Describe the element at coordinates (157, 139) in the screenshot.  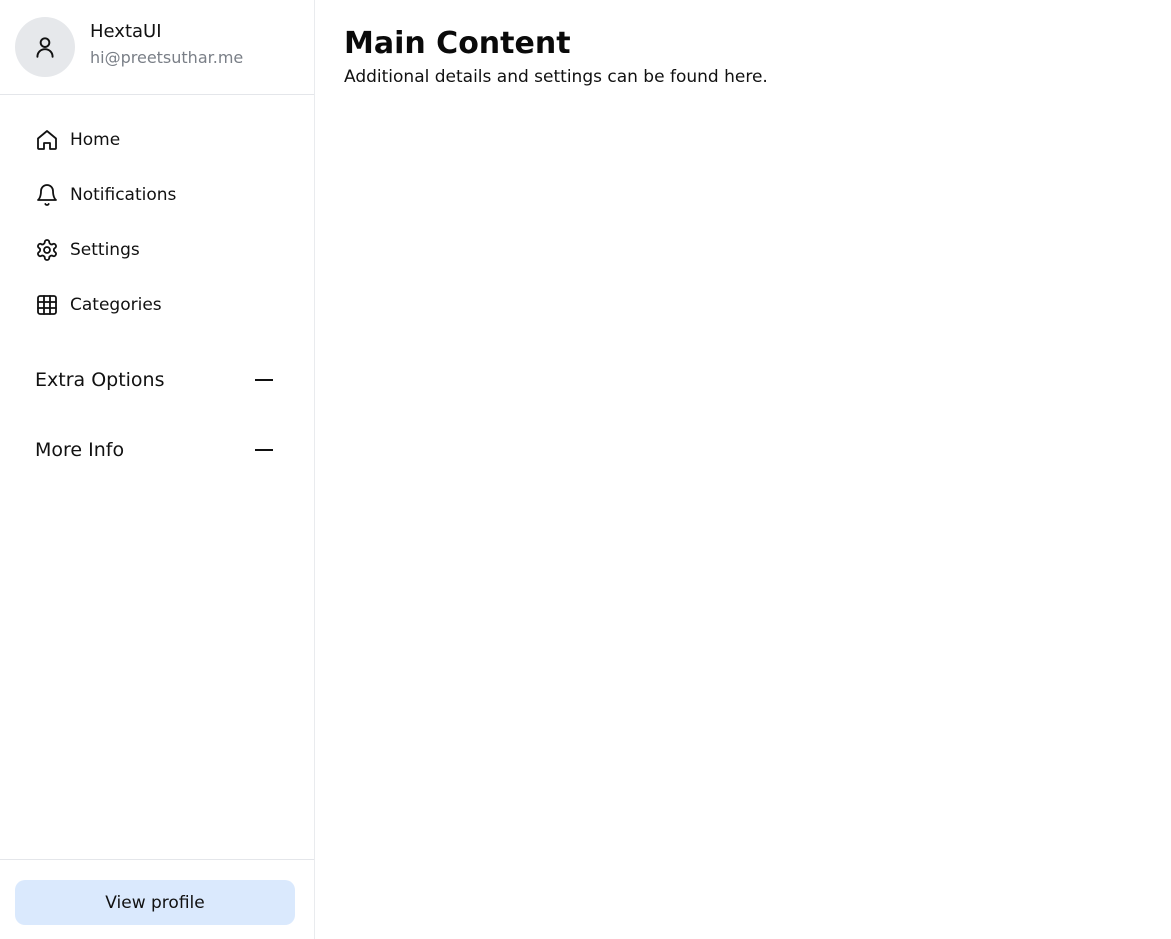
I see `sidebar-item-home: Home` at that location.